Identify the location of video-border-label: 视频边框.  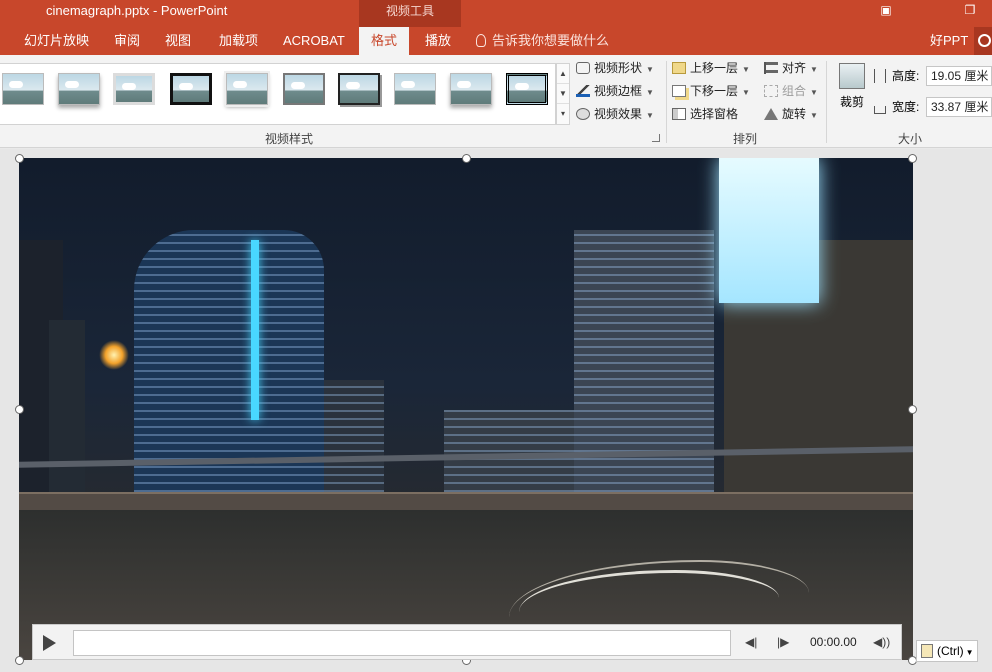
(618, 91).